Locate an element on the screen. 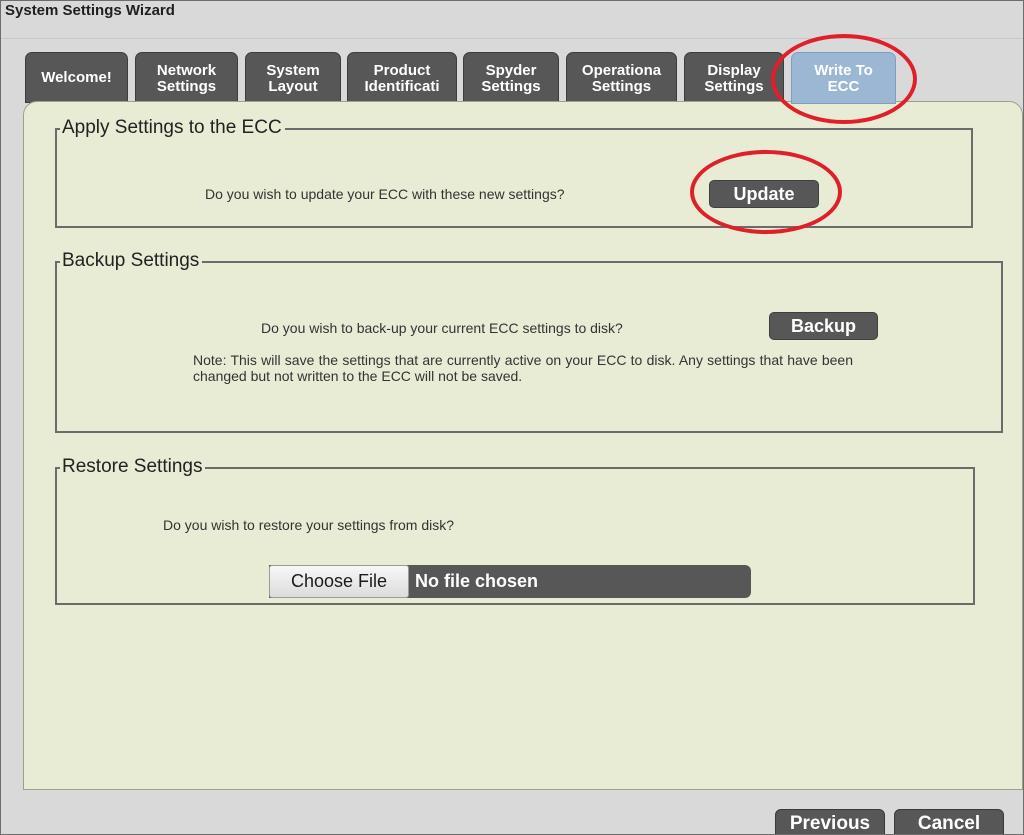 This screenshot has width=1024, height=835. tab-spyder-settings: Spyder Settings is located at coordinates (511, 77).